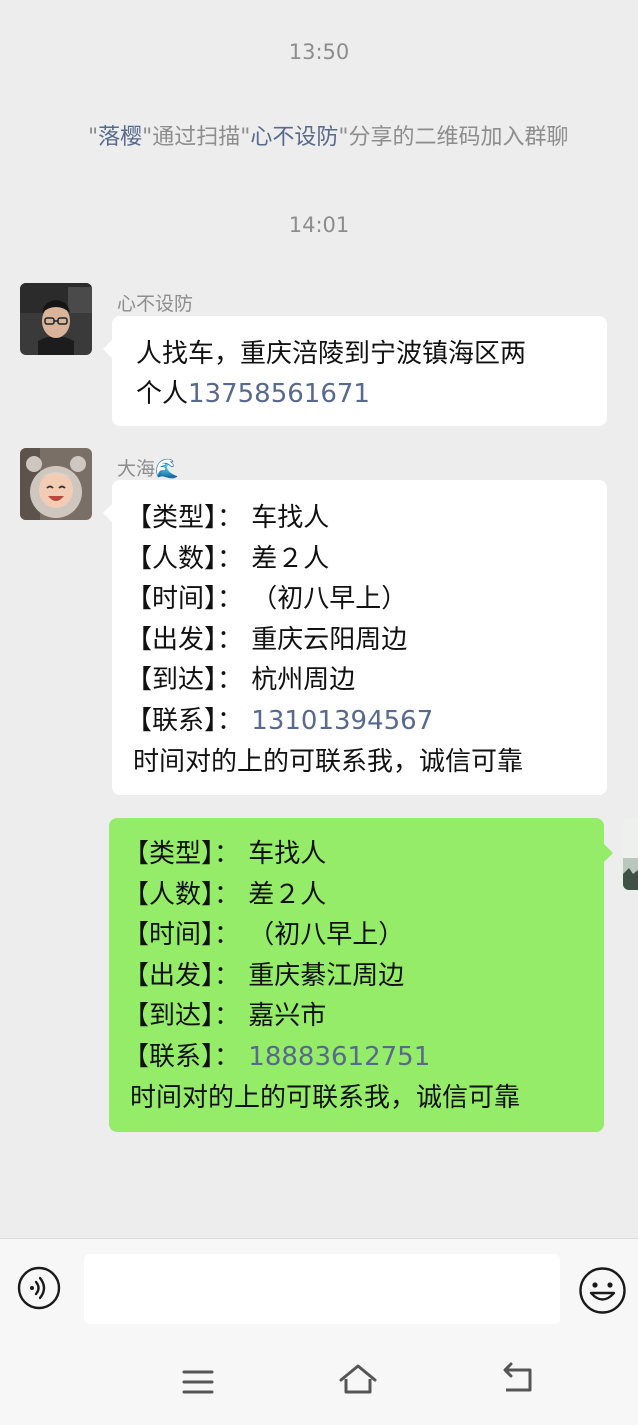  What do you see at coordinates (198, 1382) in the screenshot?
I see `menu-icon` at bounding box center [198, 1382].